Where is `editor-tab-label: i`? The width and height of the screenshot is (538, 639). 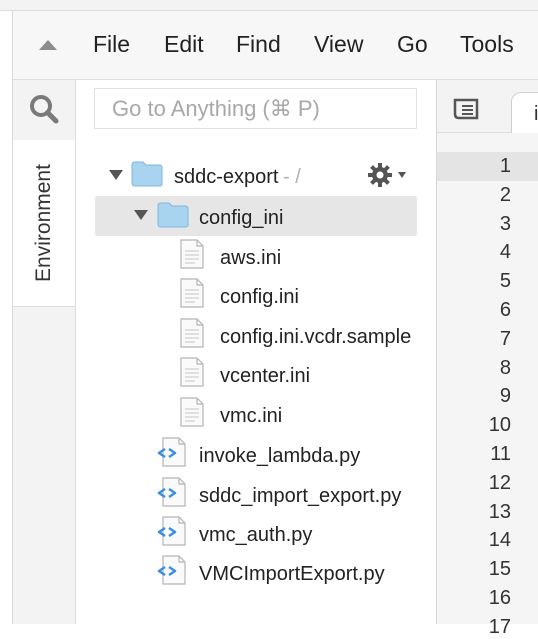 editor-tab-label: i is located at coordinates (536, 114).